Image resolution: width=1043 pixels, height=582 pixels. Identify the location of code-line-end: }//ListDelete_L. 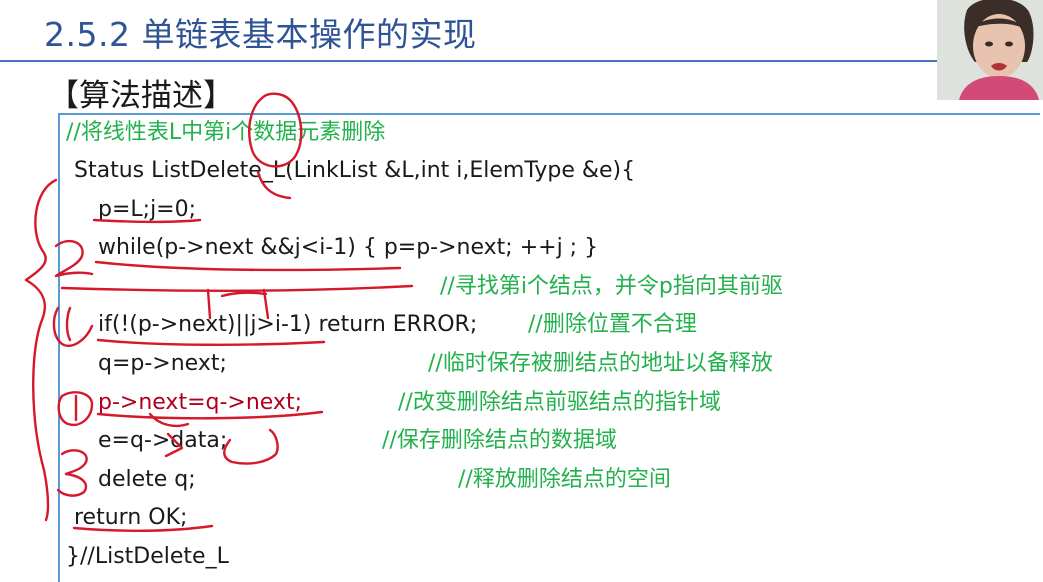
(147, 556).